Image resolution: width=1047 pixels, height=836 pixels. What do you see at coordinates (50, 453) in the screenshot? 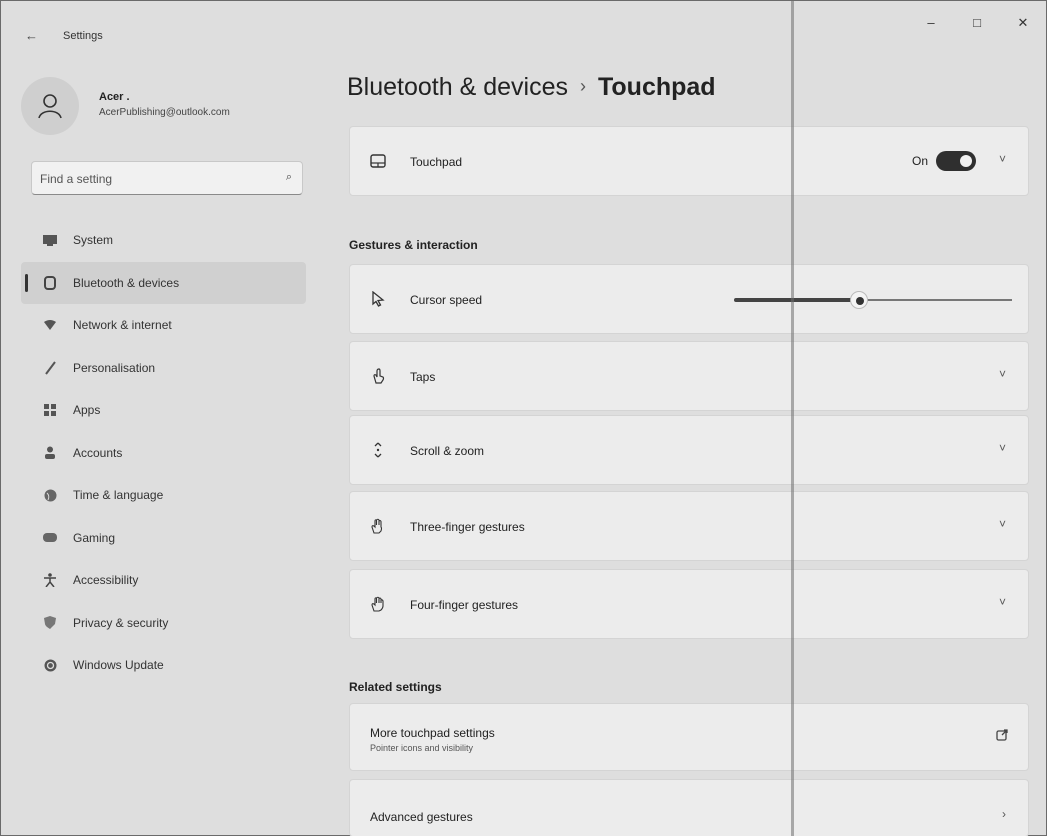
I see `accounts-icon` at bounding box center [50, 453].